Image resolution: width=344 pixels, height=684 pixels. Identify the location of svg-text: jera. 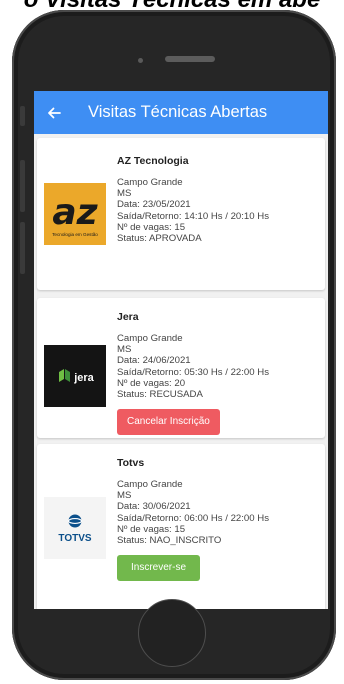
(83, 378).